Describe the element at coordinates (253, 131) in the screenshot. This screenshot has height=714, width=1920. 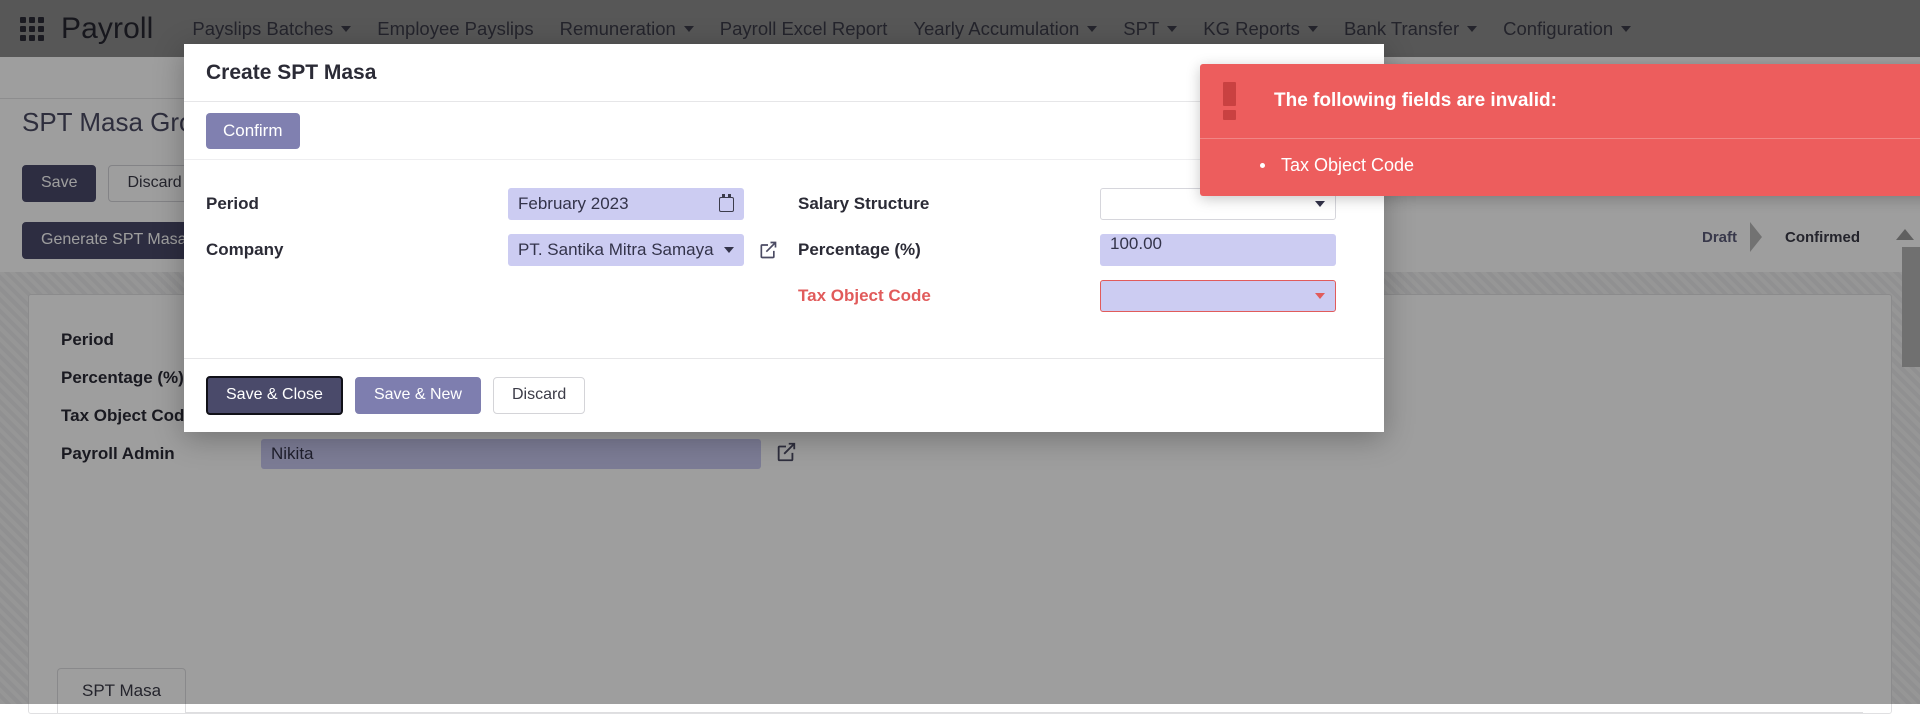
I see `confirm-button: Confirm` at that location.